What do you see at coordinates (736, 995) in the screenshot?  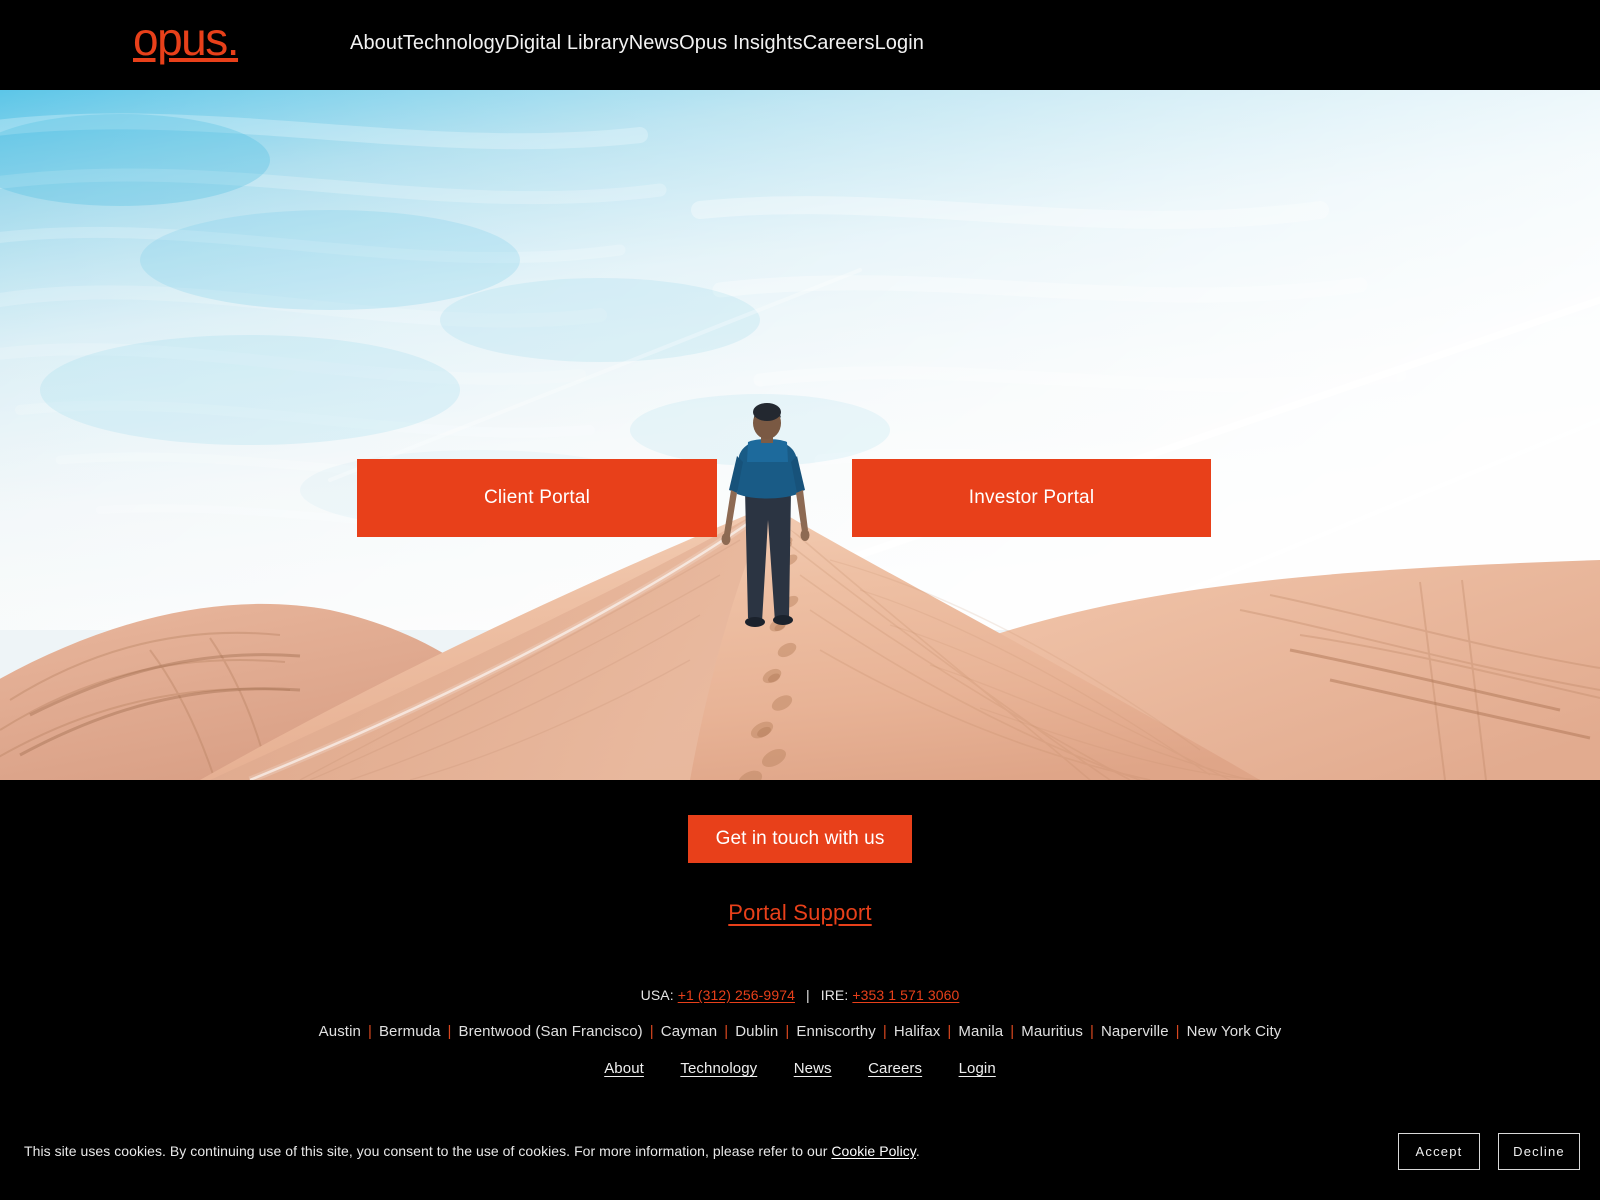 I see `usa-phone-link: +1 (312) 256-9974` at bounding box center [736, 995].